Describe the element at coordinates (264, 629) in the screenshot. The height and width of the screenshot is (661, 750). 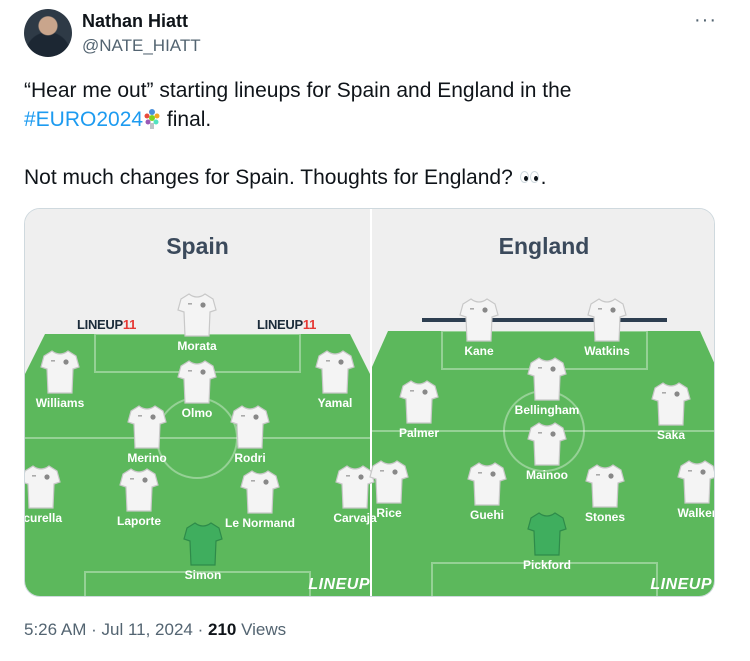
I see `views-label: Views` at that location.